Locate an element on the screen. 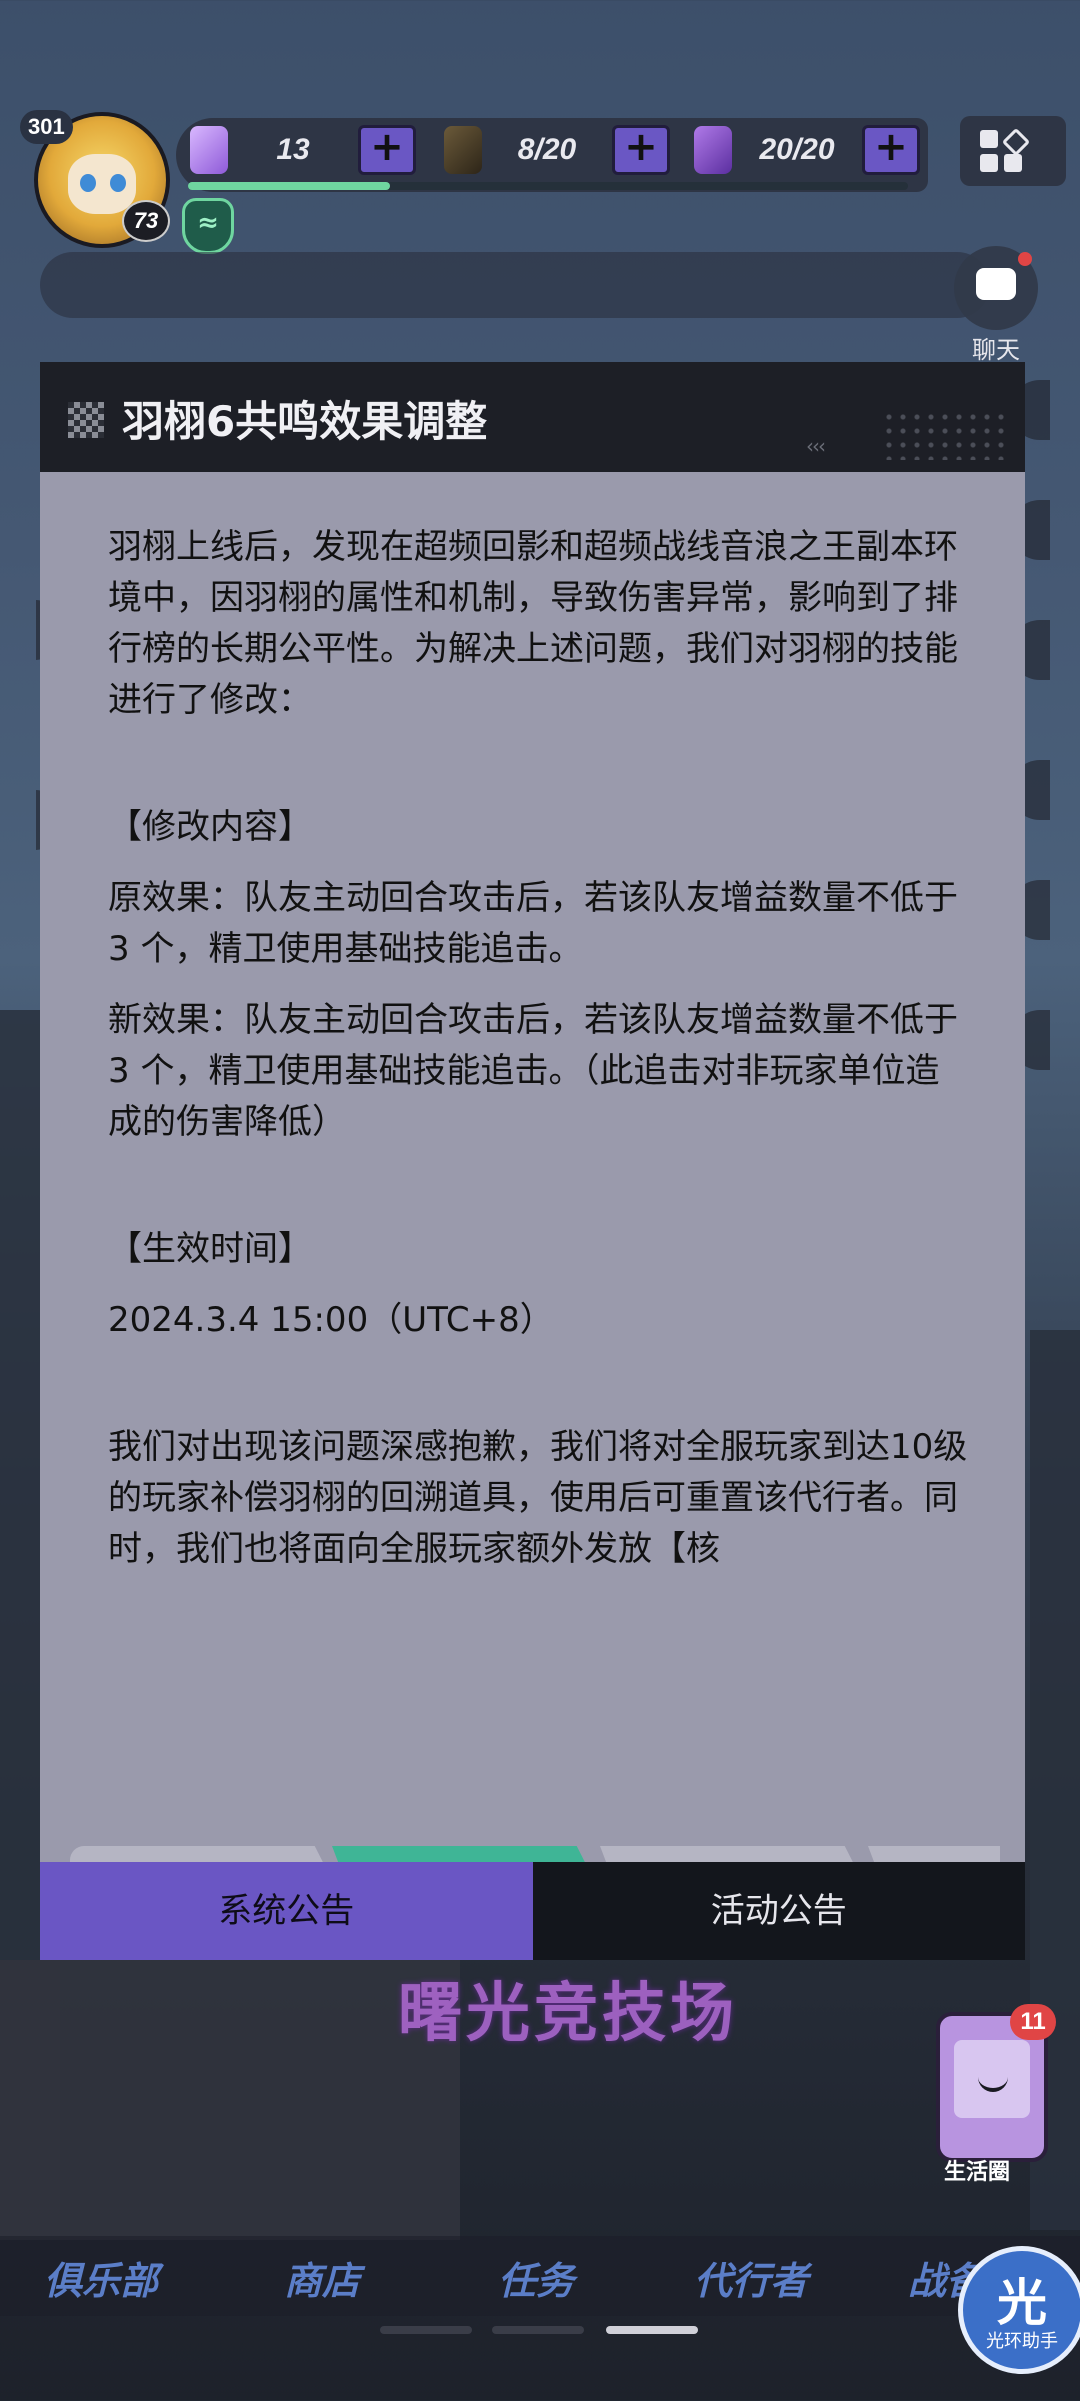 This screenshot has width=1080, height=2401. halo-assistant-glyph: 光 is located at coordinates (1022, 2303).